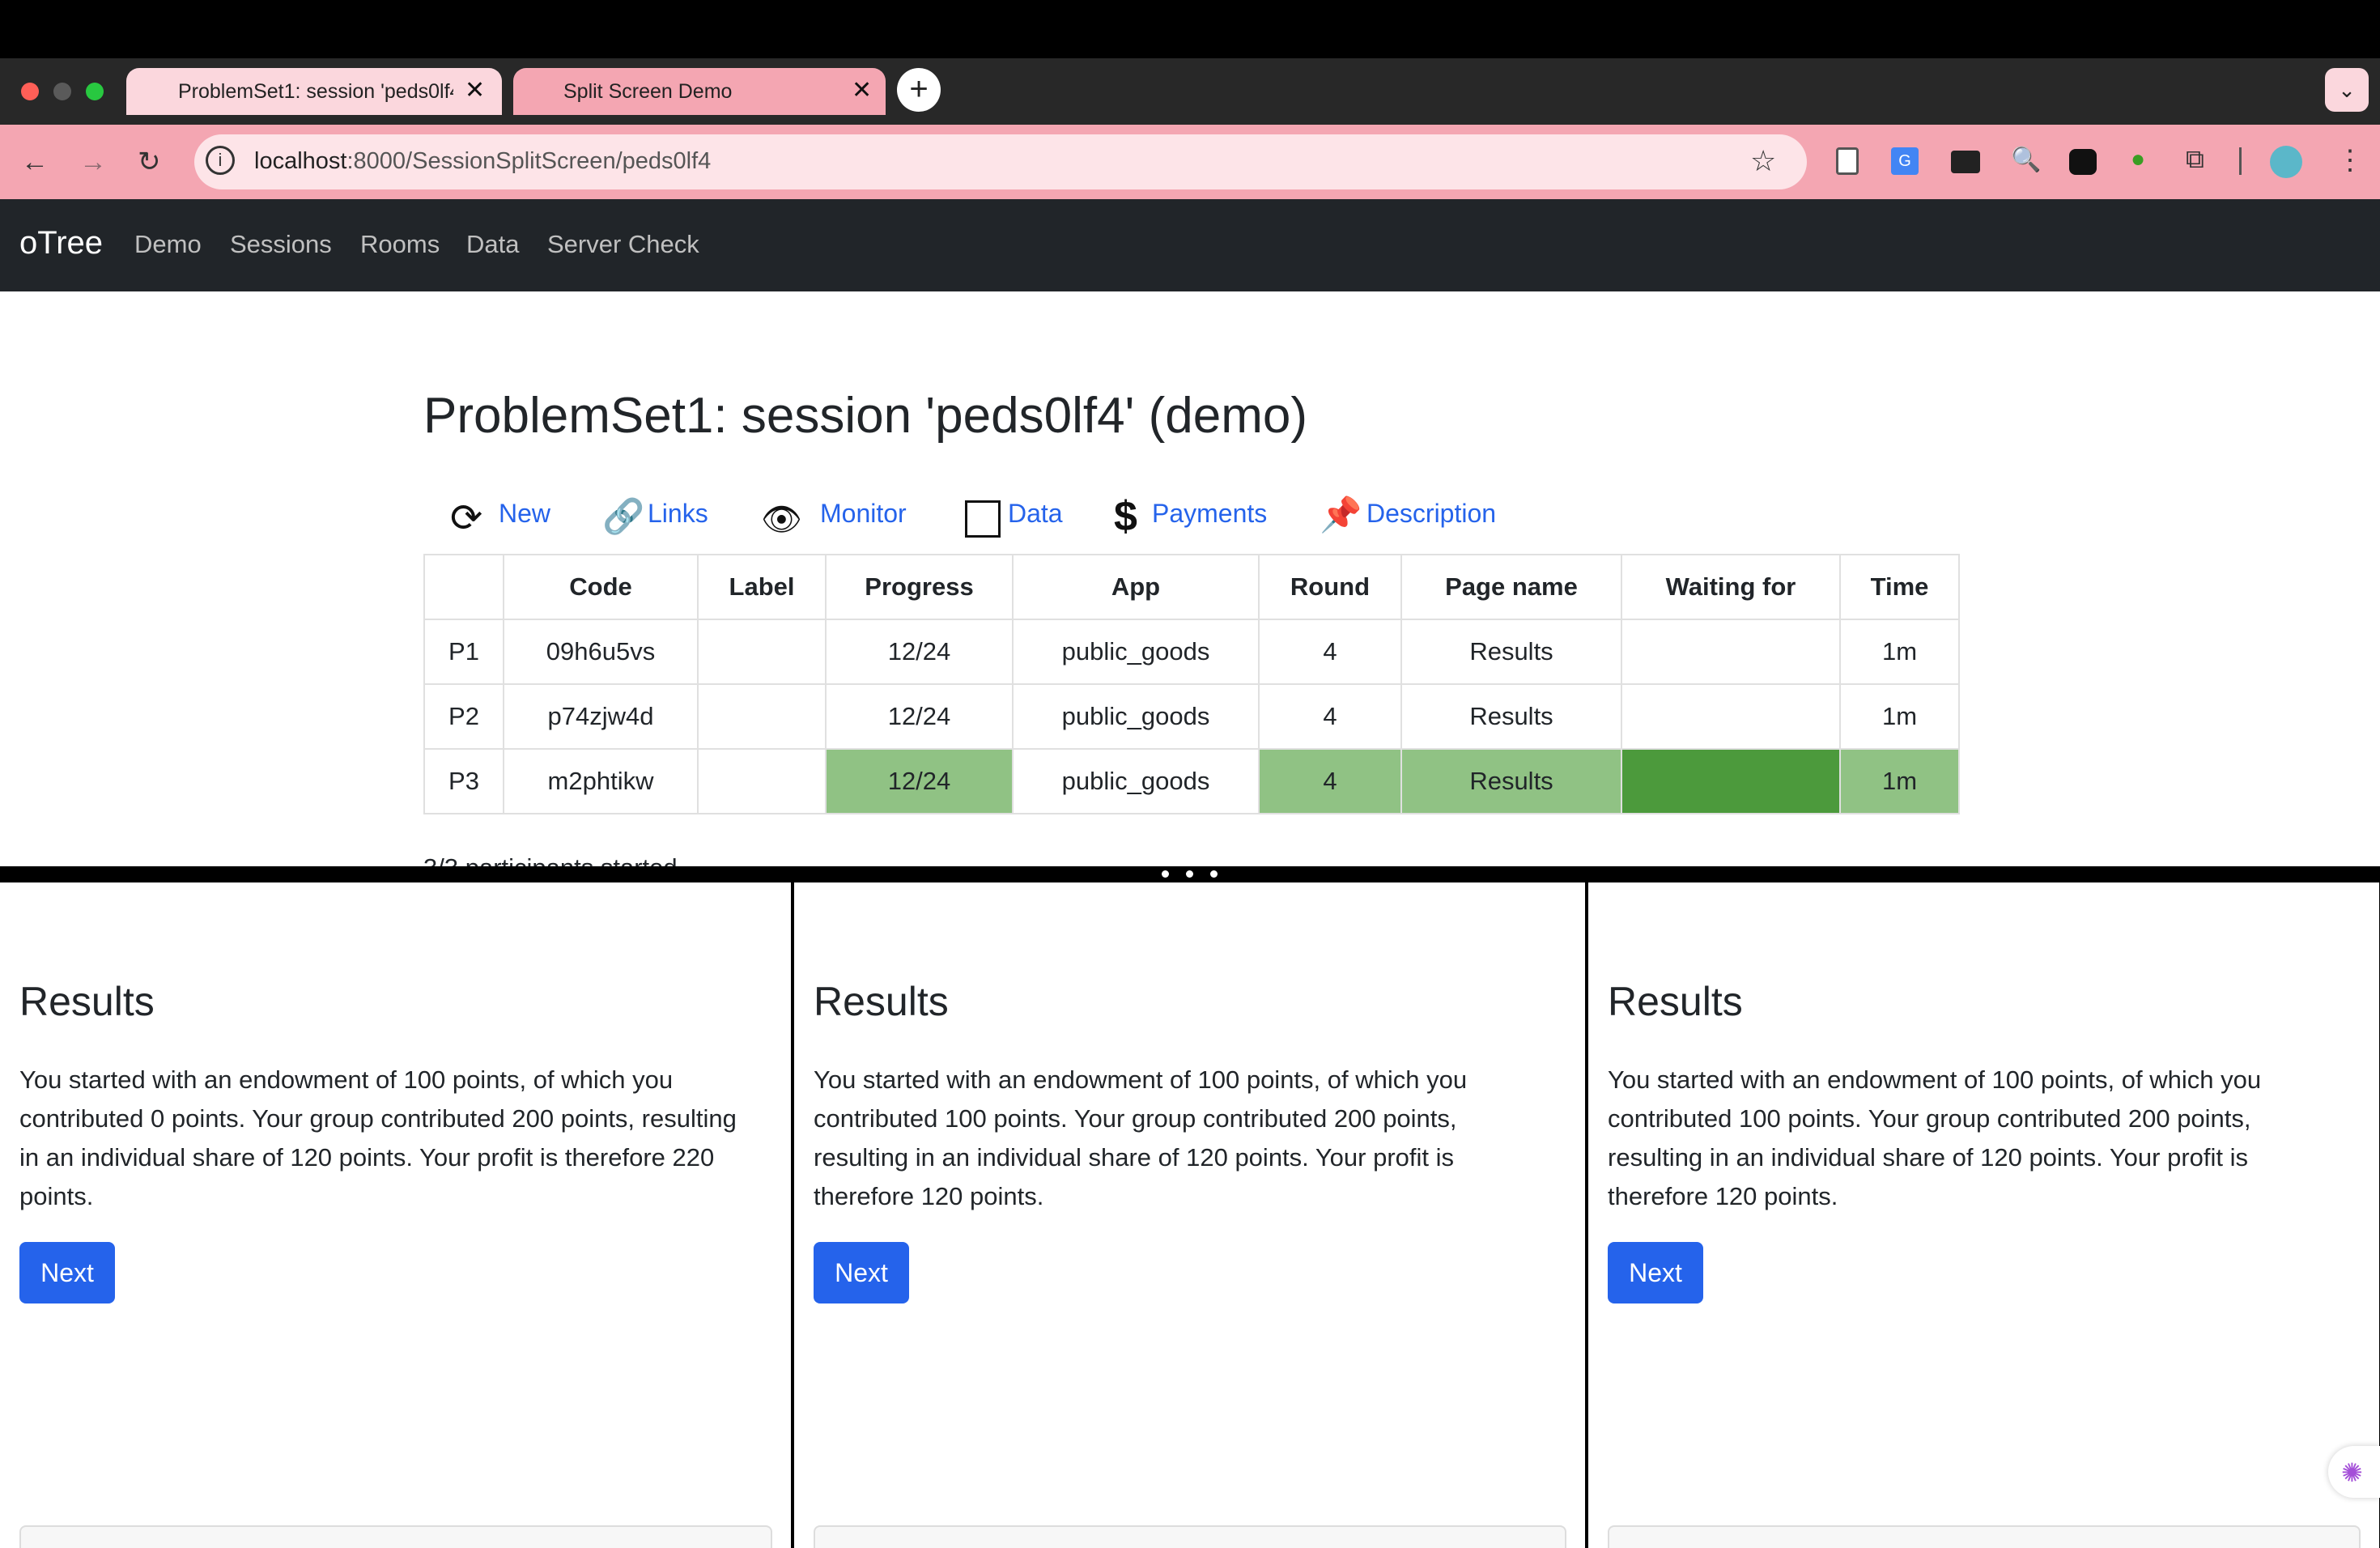  Describe the element at coordinates (762, 587) in the screenshot. I see `column-header: Label` at that location.